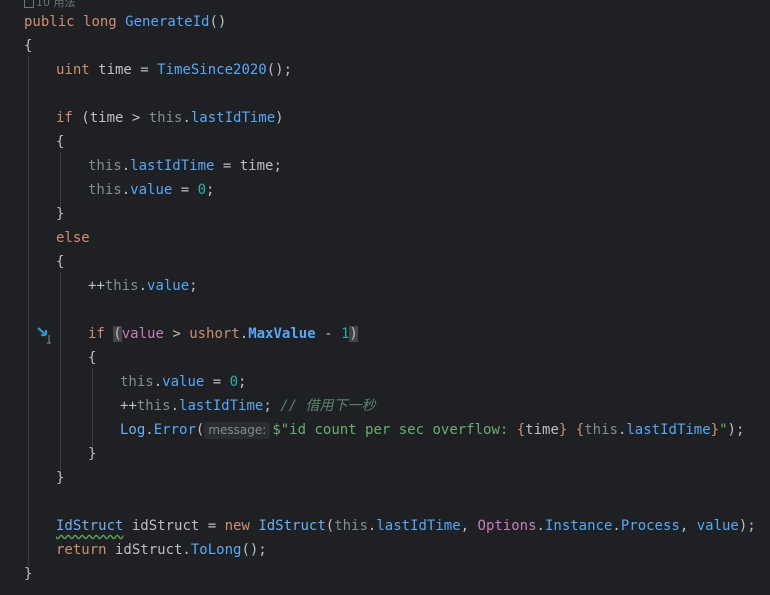  I want to click on code-line: this.lastIdTime = time;, so click(429, 166).